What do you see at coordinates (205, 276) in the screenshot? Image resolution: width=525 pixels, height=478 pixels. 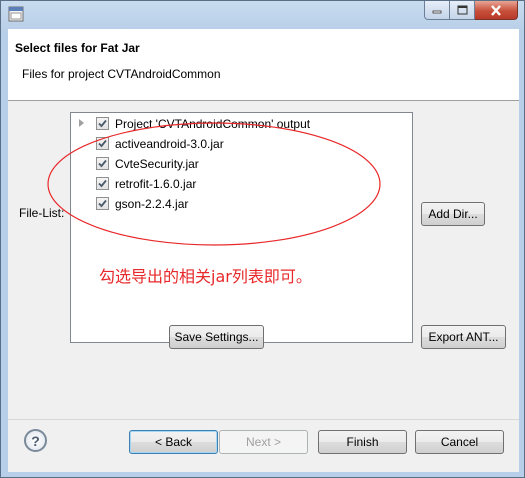 I see `annotation-note: 勾选导出的相关jar列表即可。` at bounding box center [205, 276].